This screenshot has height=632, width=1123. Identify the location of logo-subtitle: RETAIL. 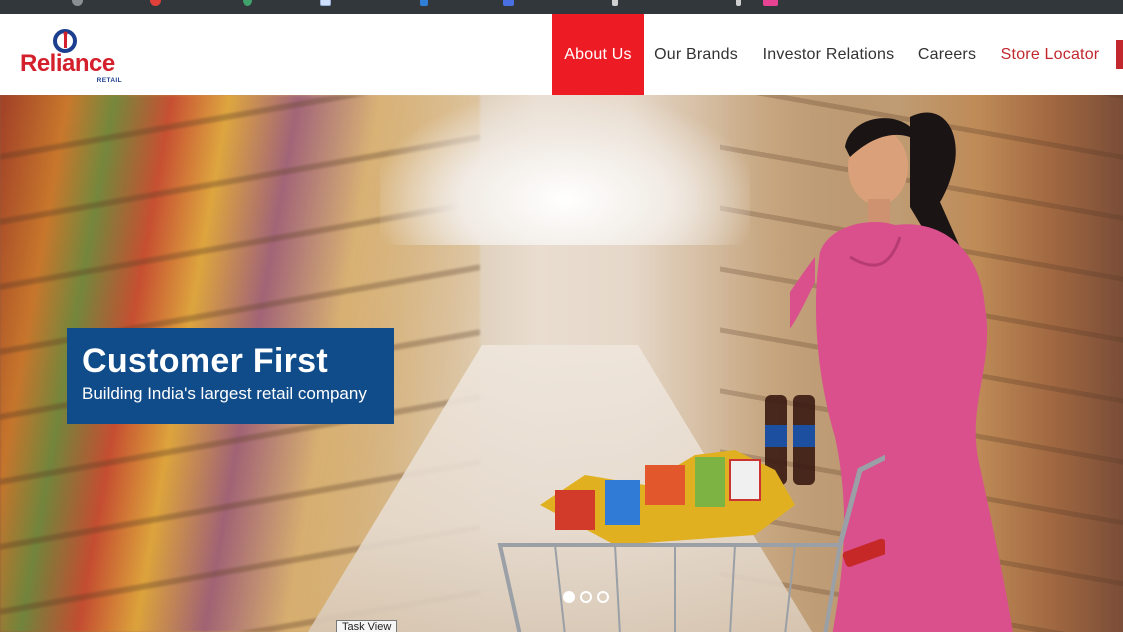
(109, 80).